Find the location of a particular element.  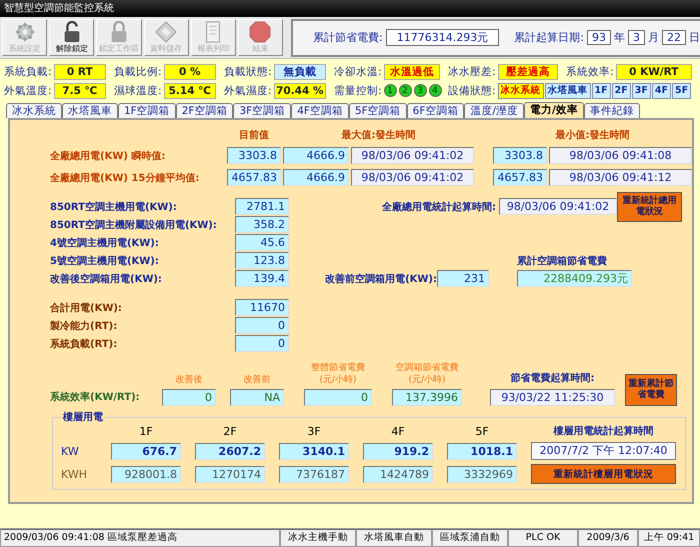

status-label: 負載狀態: is located at coordinates (248, 71).